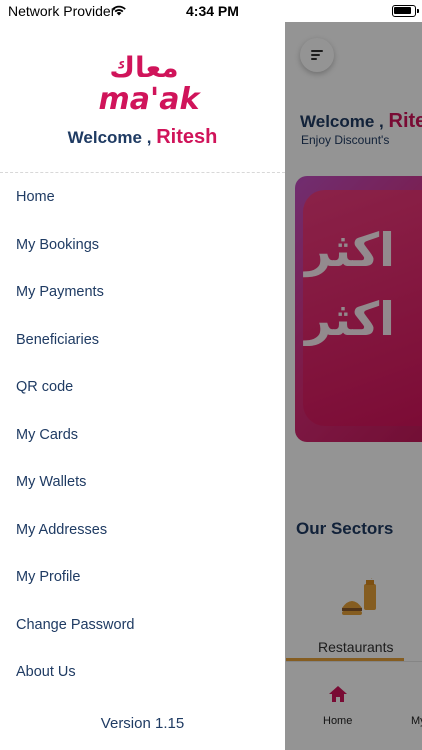 The image size is (422, 750). Describe the element at coordinates (142, 172) in the screenshot. I see `header-divider` at that location.